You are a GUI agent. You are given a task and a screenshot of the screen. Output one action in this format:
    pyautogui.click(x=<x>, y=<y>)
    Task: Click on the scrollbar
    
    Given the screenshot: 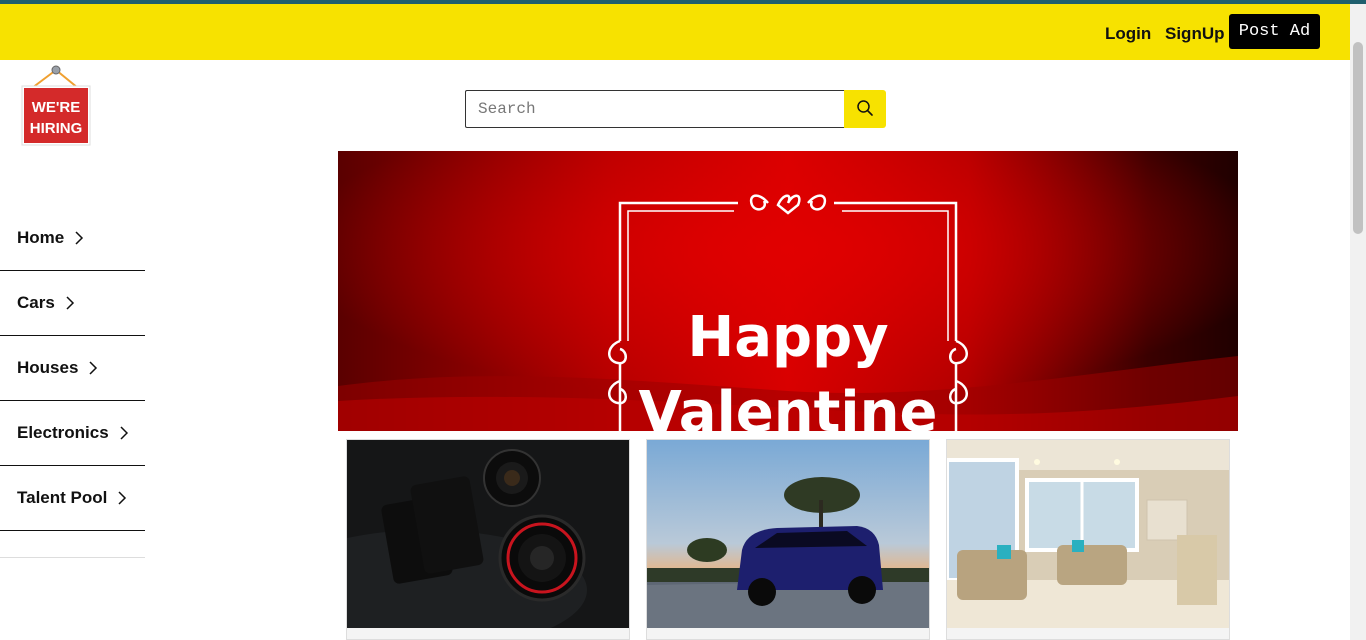 What is the action you would take?
    pyautogui.click(x=1358, y=322)
    